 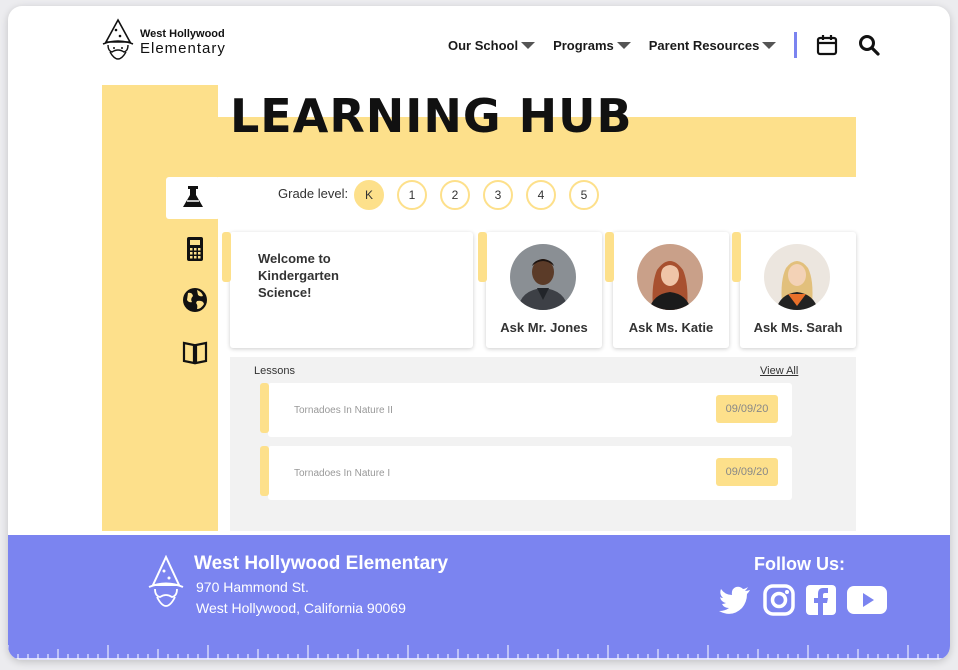 I want to click on grade-level-label: Grade level:, so click(x=313, y=193).